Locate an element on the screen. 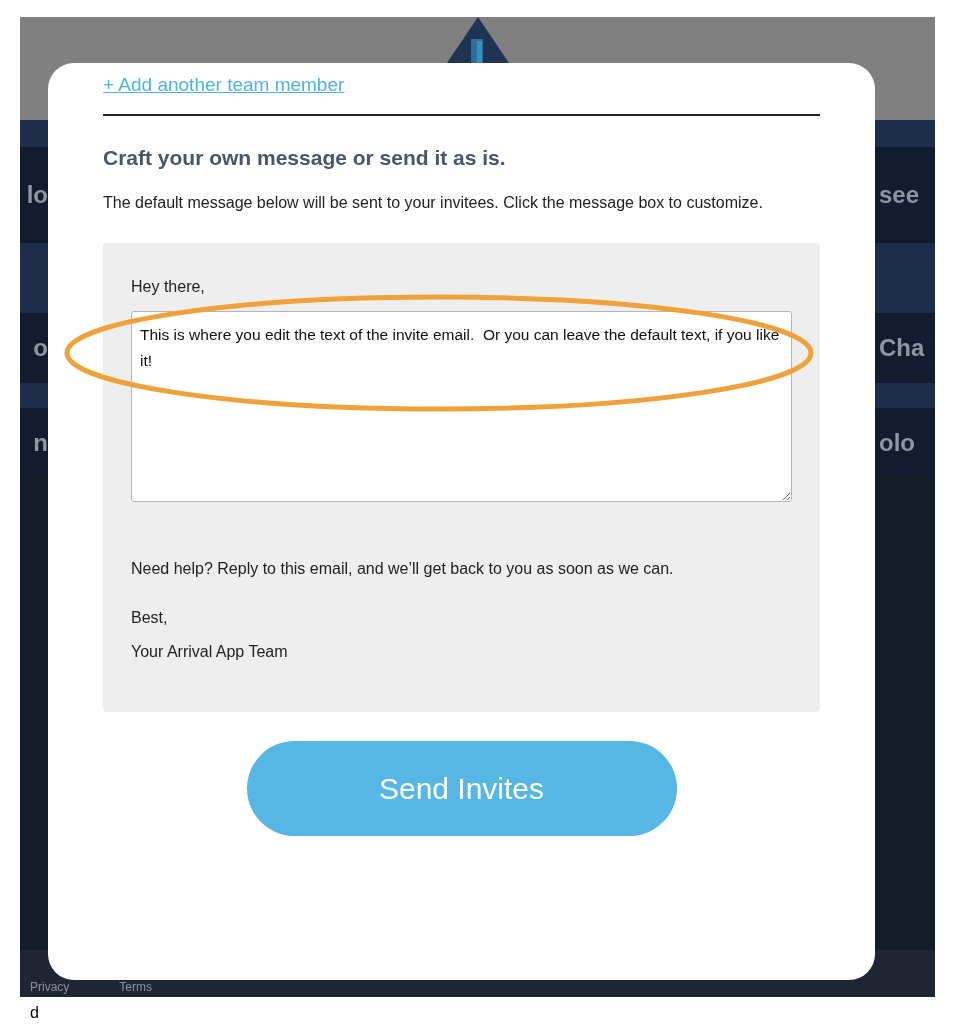 This screenshot has height=1024, width=954. background-text: see is located at coordinates (899, 195).